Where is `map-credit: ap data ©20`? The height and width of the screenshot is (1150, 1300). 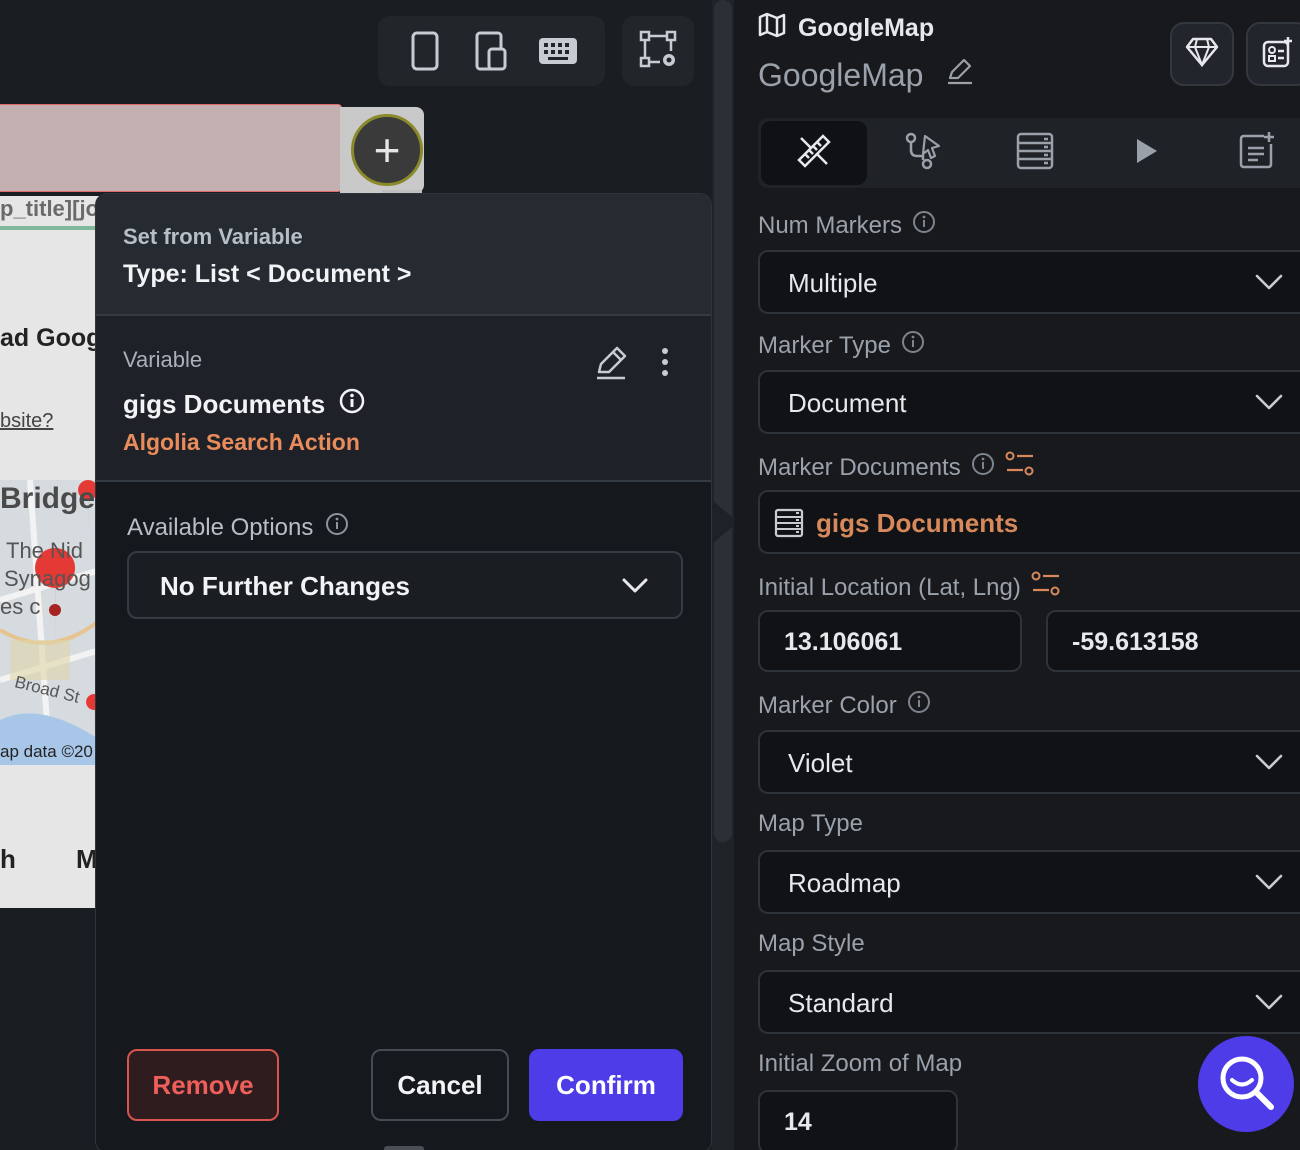 map-credit: ap data ©20 is located at coordinates (46, 751).